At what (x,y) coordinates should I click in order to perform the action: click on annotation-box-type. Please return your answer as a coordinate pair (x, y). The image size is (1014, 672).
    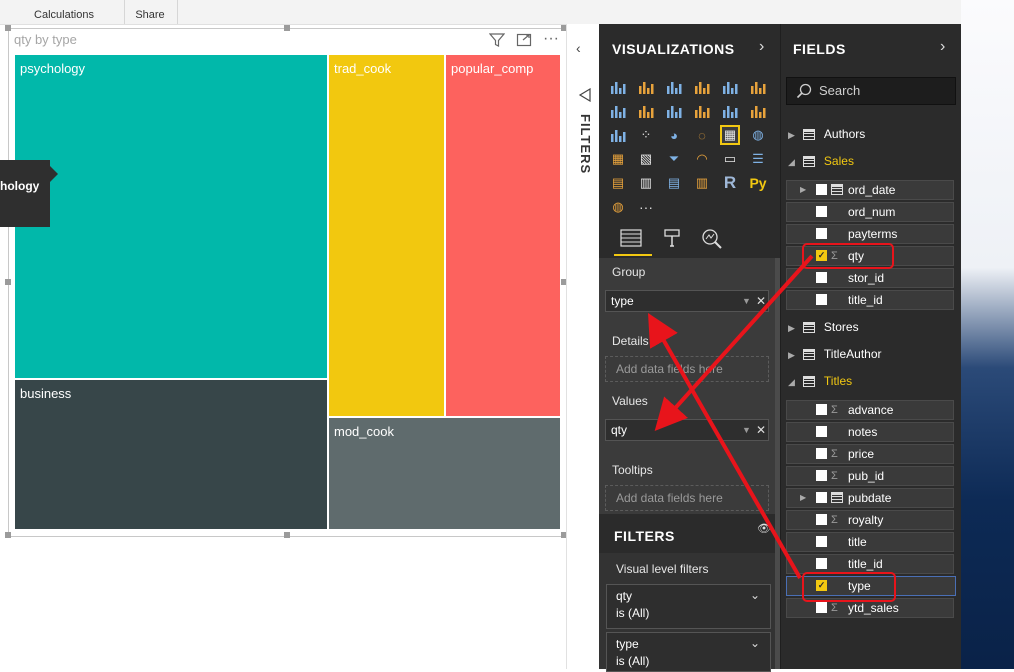
    Looking at the image, I should click on (849, 587).